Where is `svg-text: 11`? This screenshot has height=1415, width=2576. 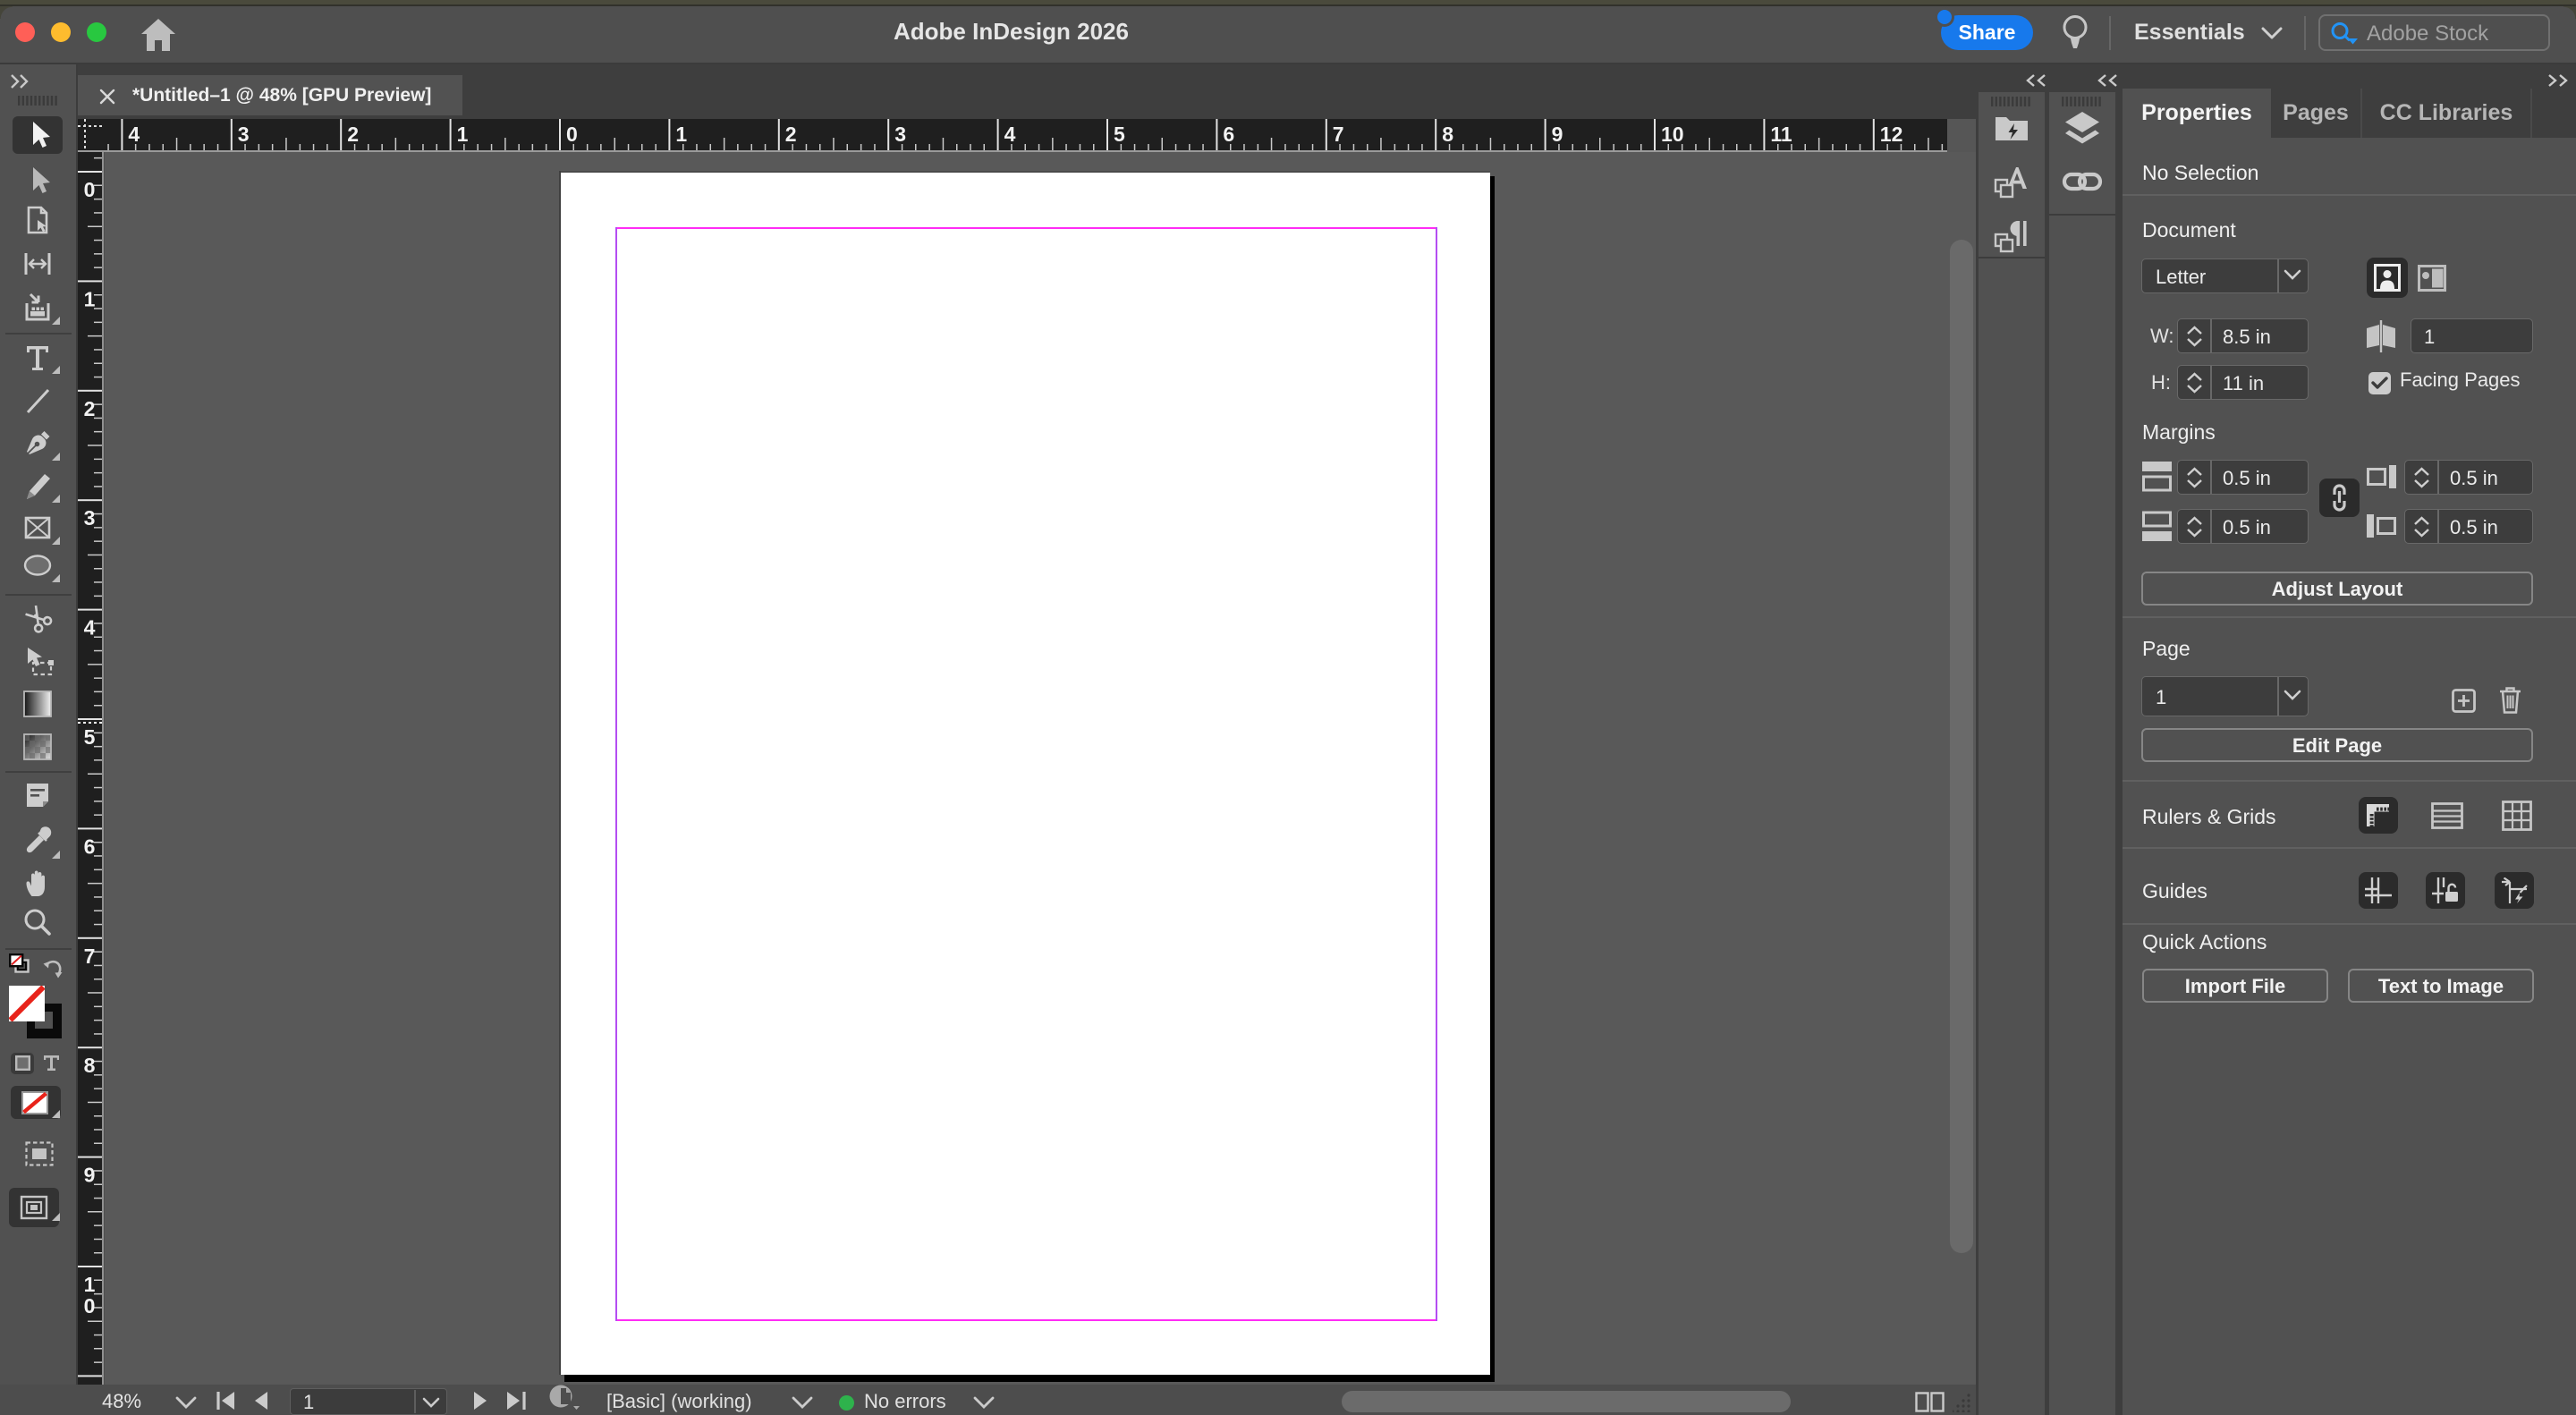
svg-text: 11 is located at coordinates (1781, 135).